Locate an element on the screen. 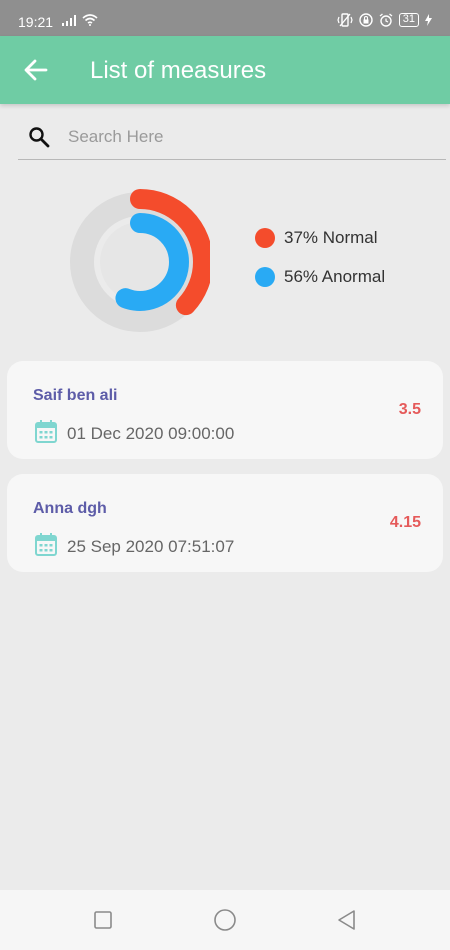  legend-item-anormal: 56% Anormal is located at coordinates (320, 277).